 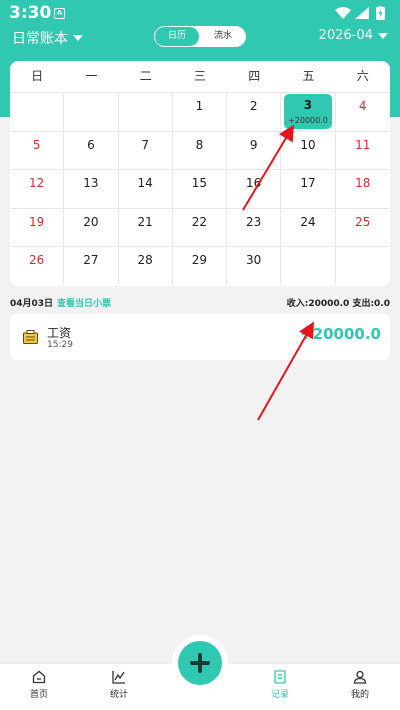 I want to click on calendar-day-number: 11, so click(x=363, y=144).